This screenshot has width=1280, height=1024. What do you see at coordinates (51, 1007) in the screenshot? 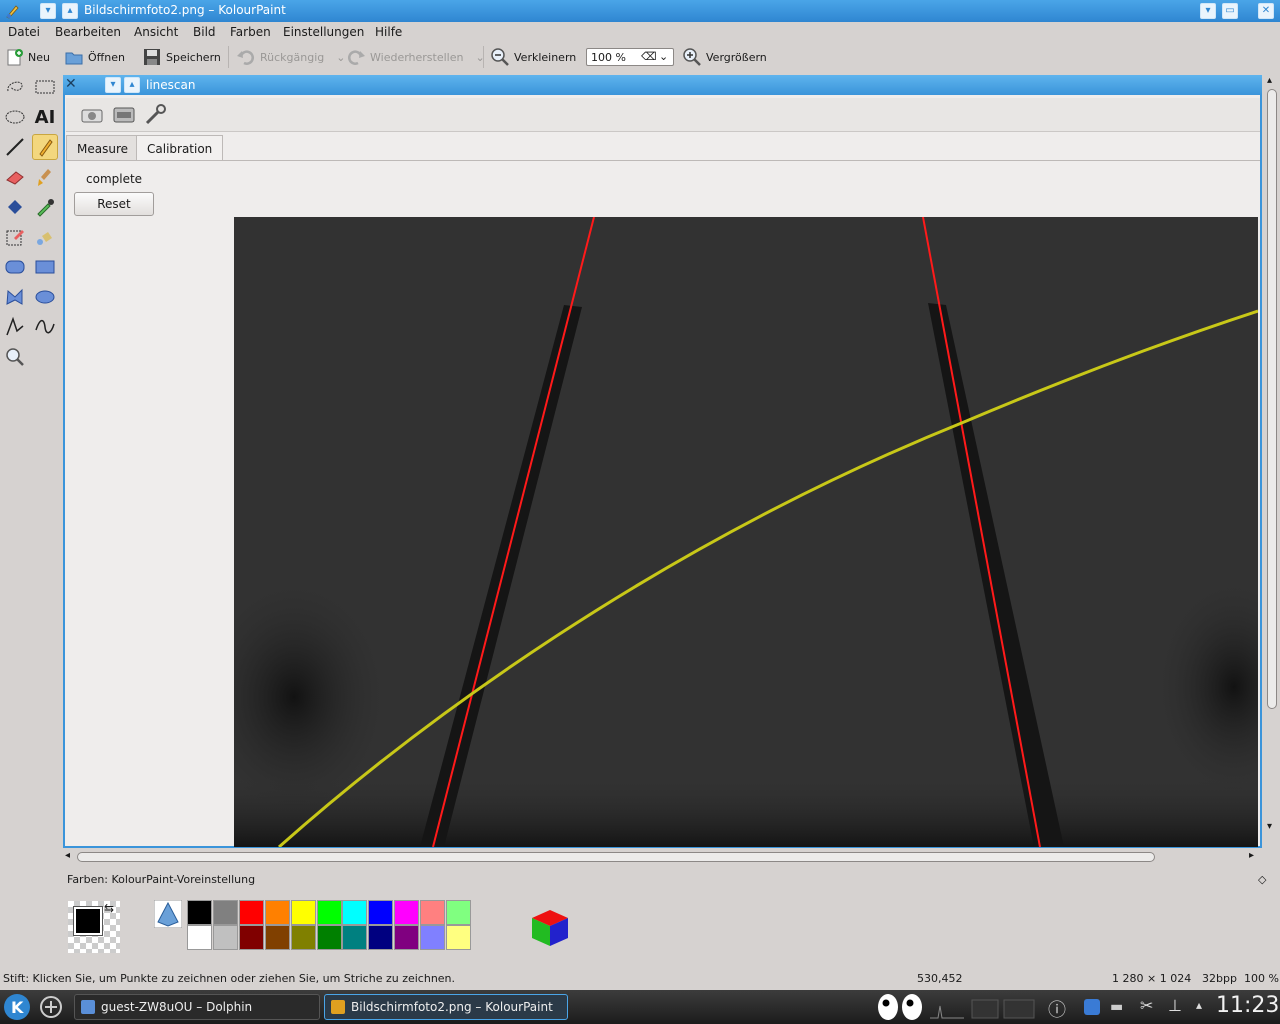
I see `network-switch-icon` at bounding box center [51, 1007].